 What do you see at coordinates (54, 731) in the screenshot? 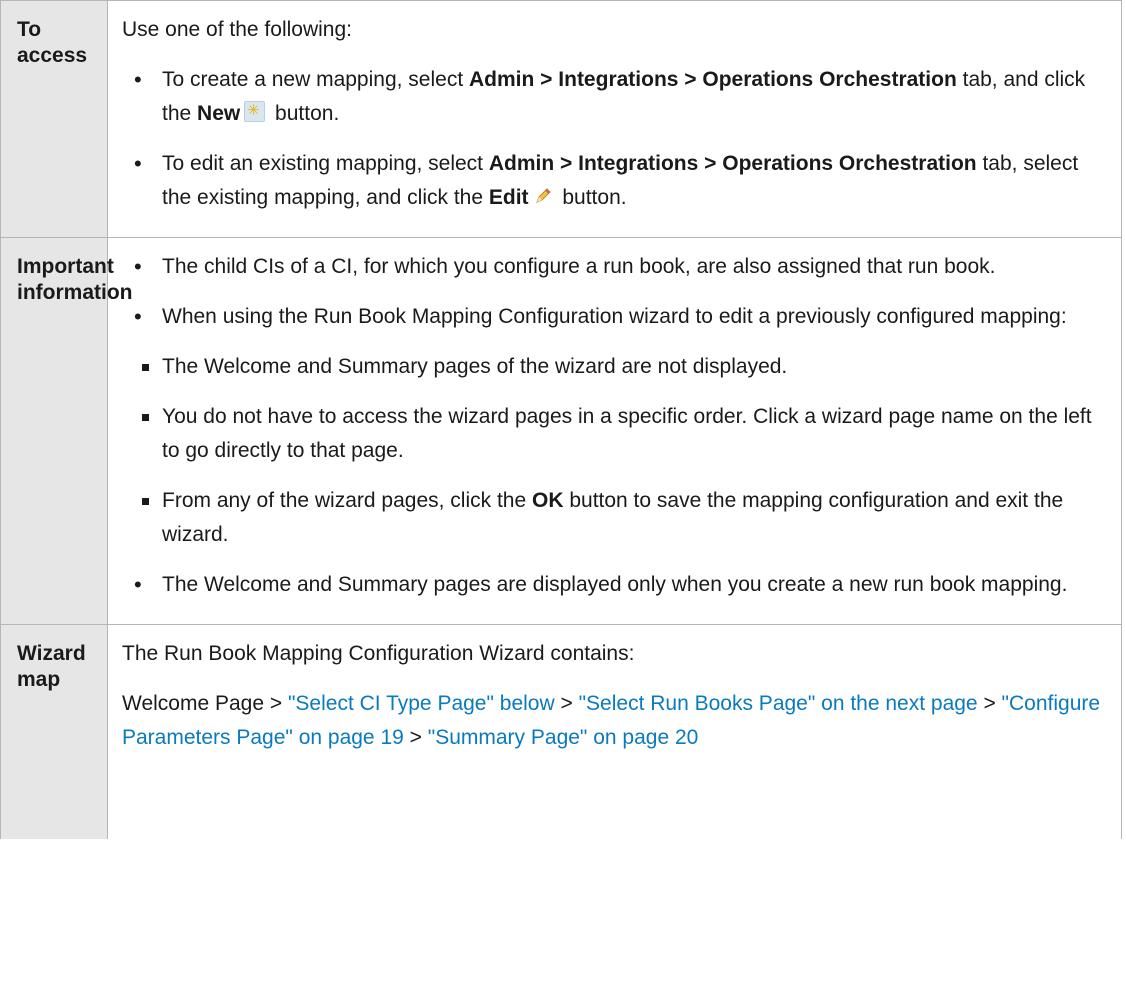
I see `row-header: Wizard map` at bounding box center [54, 731].